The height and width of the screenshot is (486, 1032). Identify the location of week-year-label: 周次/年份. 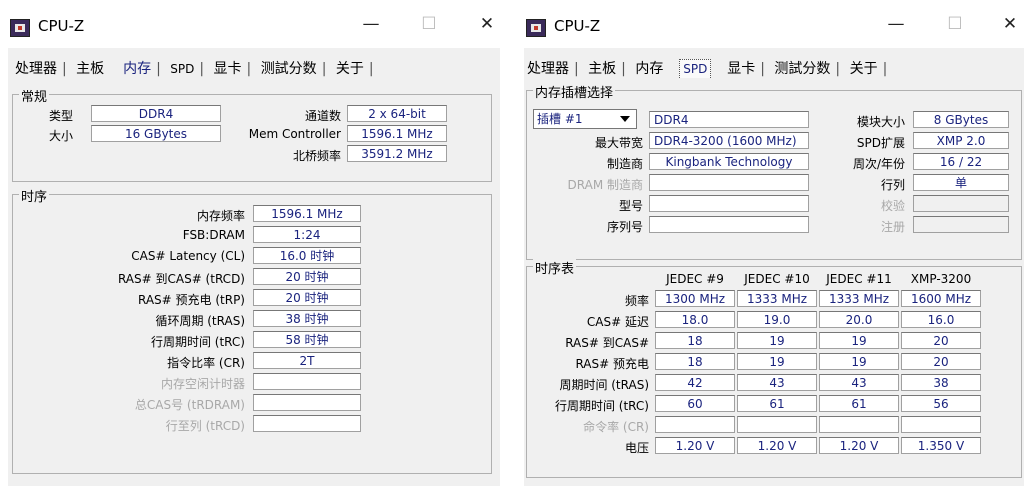
(878, 164).